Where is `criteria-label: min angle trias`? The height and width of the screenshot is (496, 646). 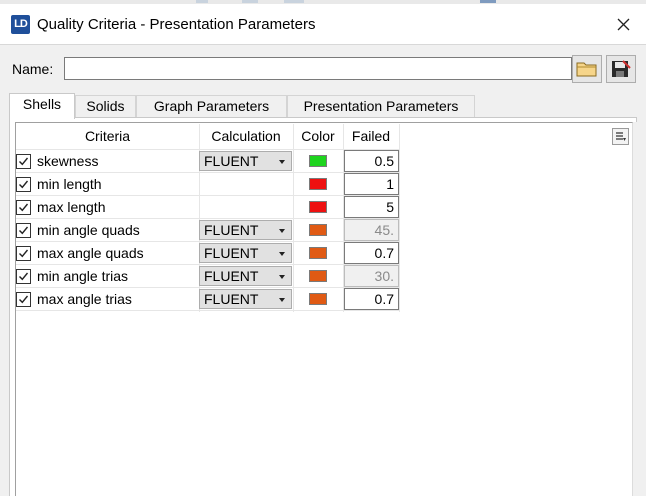
criteria-label: min angle trias is located at coordinates (83, 276).